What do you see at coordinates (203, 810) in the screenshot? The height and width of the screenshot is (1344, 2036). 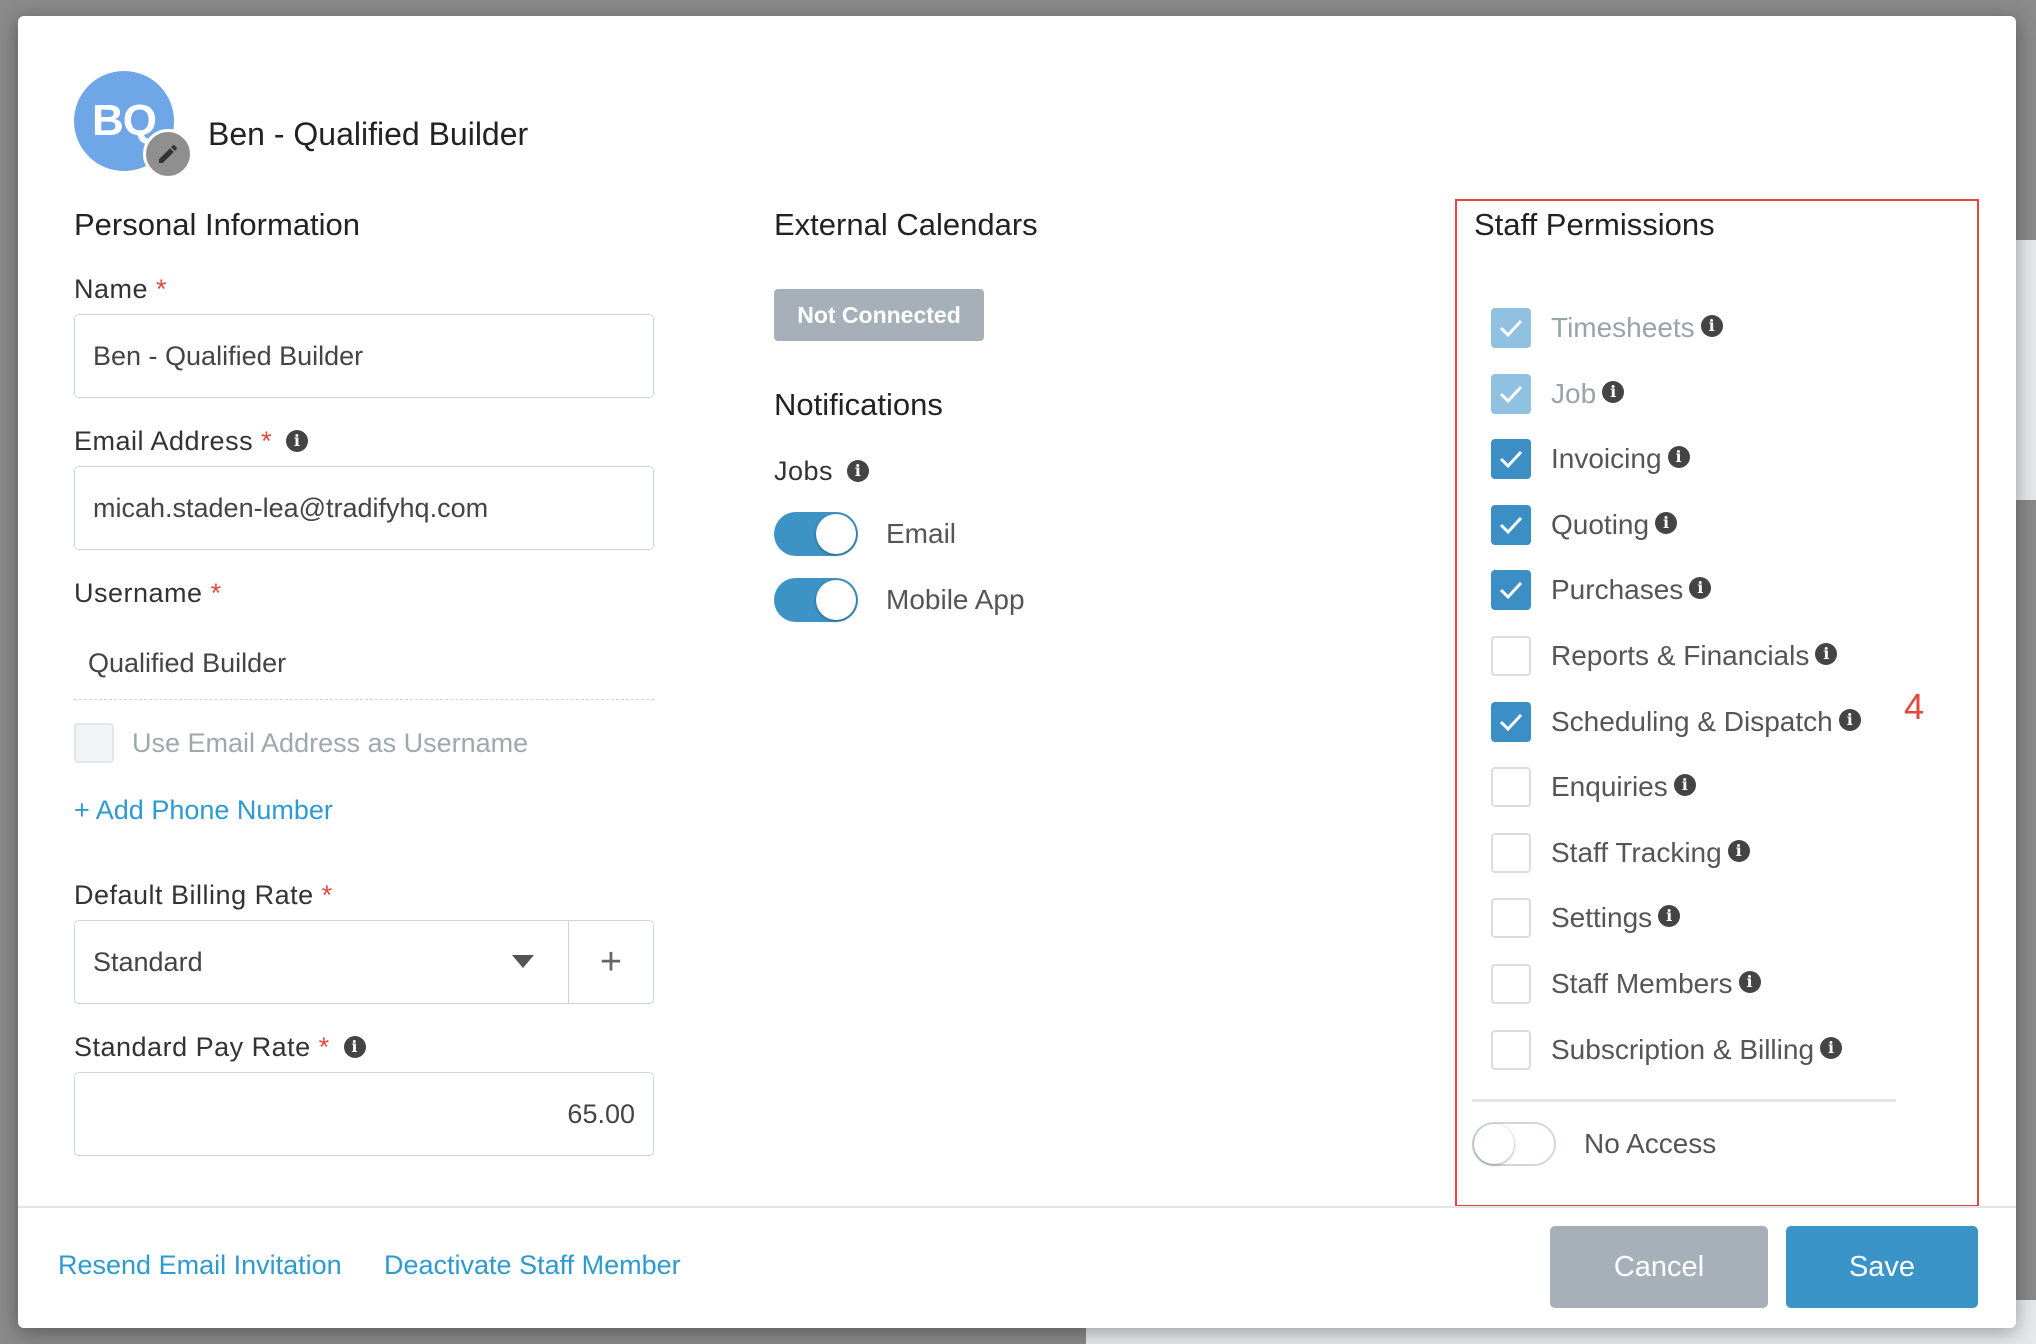 I see `add-phone-link: + Add Phone Number` at bounding box center [203, 810].